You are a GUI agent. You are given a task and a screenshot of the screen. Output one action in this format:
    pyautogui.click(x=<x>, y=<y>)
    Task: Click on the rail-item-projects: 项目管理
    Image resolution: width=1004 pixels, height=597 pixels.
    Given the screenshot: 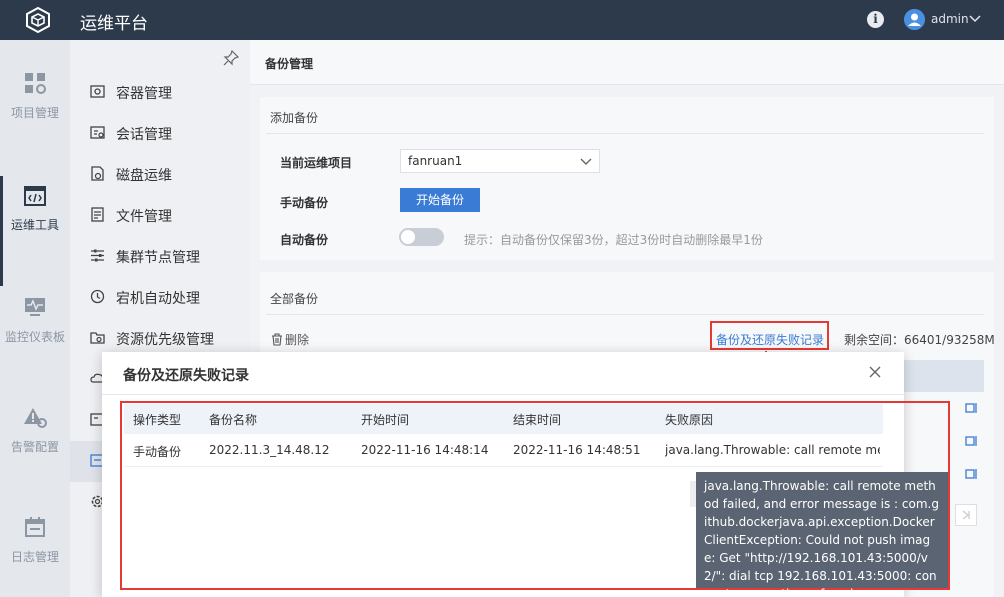 What is the action you would take?
    pyautogui.click(x=35, y=127)
    